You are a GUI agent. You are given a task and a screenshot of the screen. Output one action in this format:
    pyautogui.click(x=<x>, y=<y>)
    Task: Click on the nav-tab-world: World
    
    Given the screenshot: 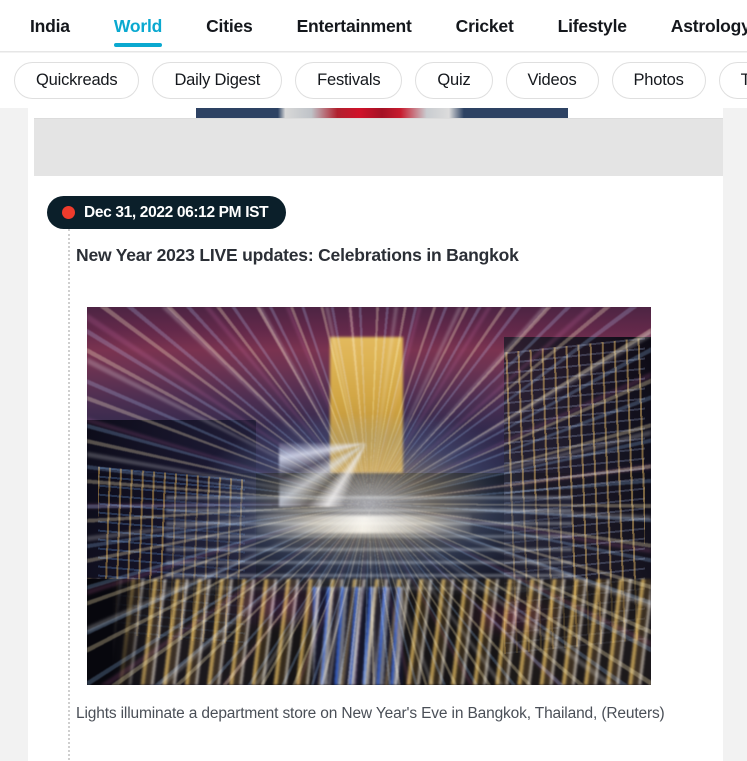 What is the action you would take?
    pyautogui.click(x=138, y=25)
    